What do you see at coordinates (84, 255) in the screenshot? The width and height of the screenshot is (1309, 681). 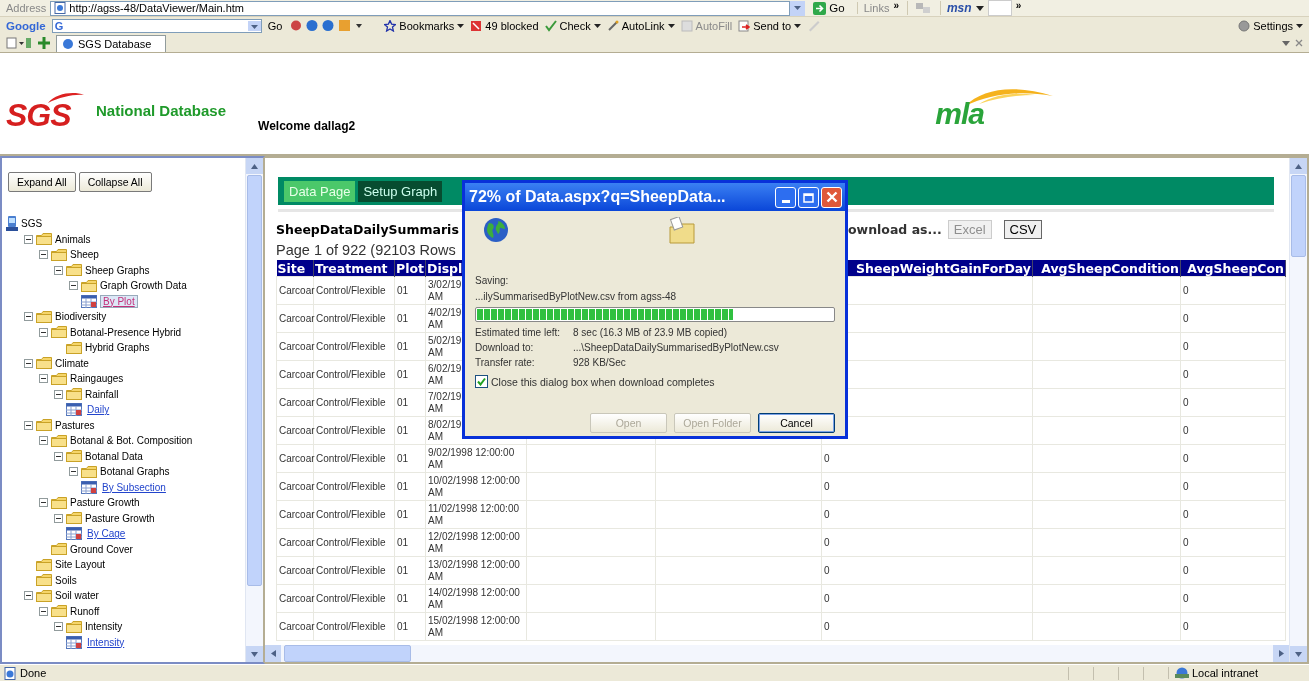 I see `tree-item: Sheep` at bounding box center [84, 255].